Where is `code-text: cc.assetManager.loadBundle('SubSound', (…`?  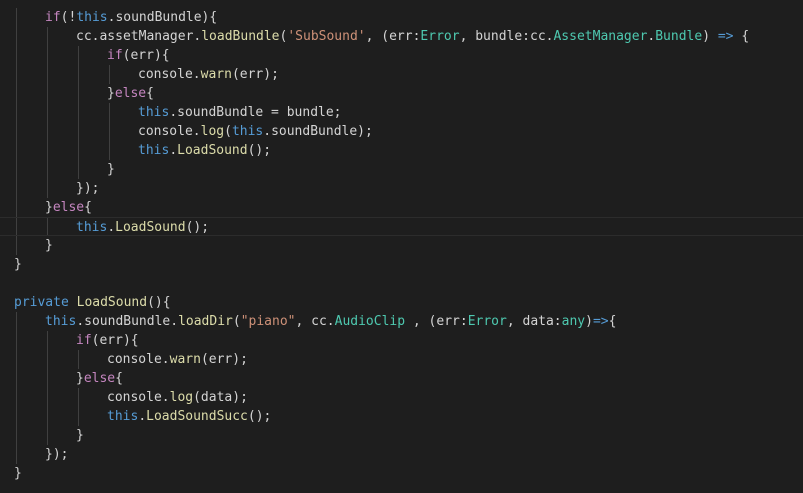
code-text: cc.assetManager.loadBundle('SubSound', (… is located at coordinates (412, 36).